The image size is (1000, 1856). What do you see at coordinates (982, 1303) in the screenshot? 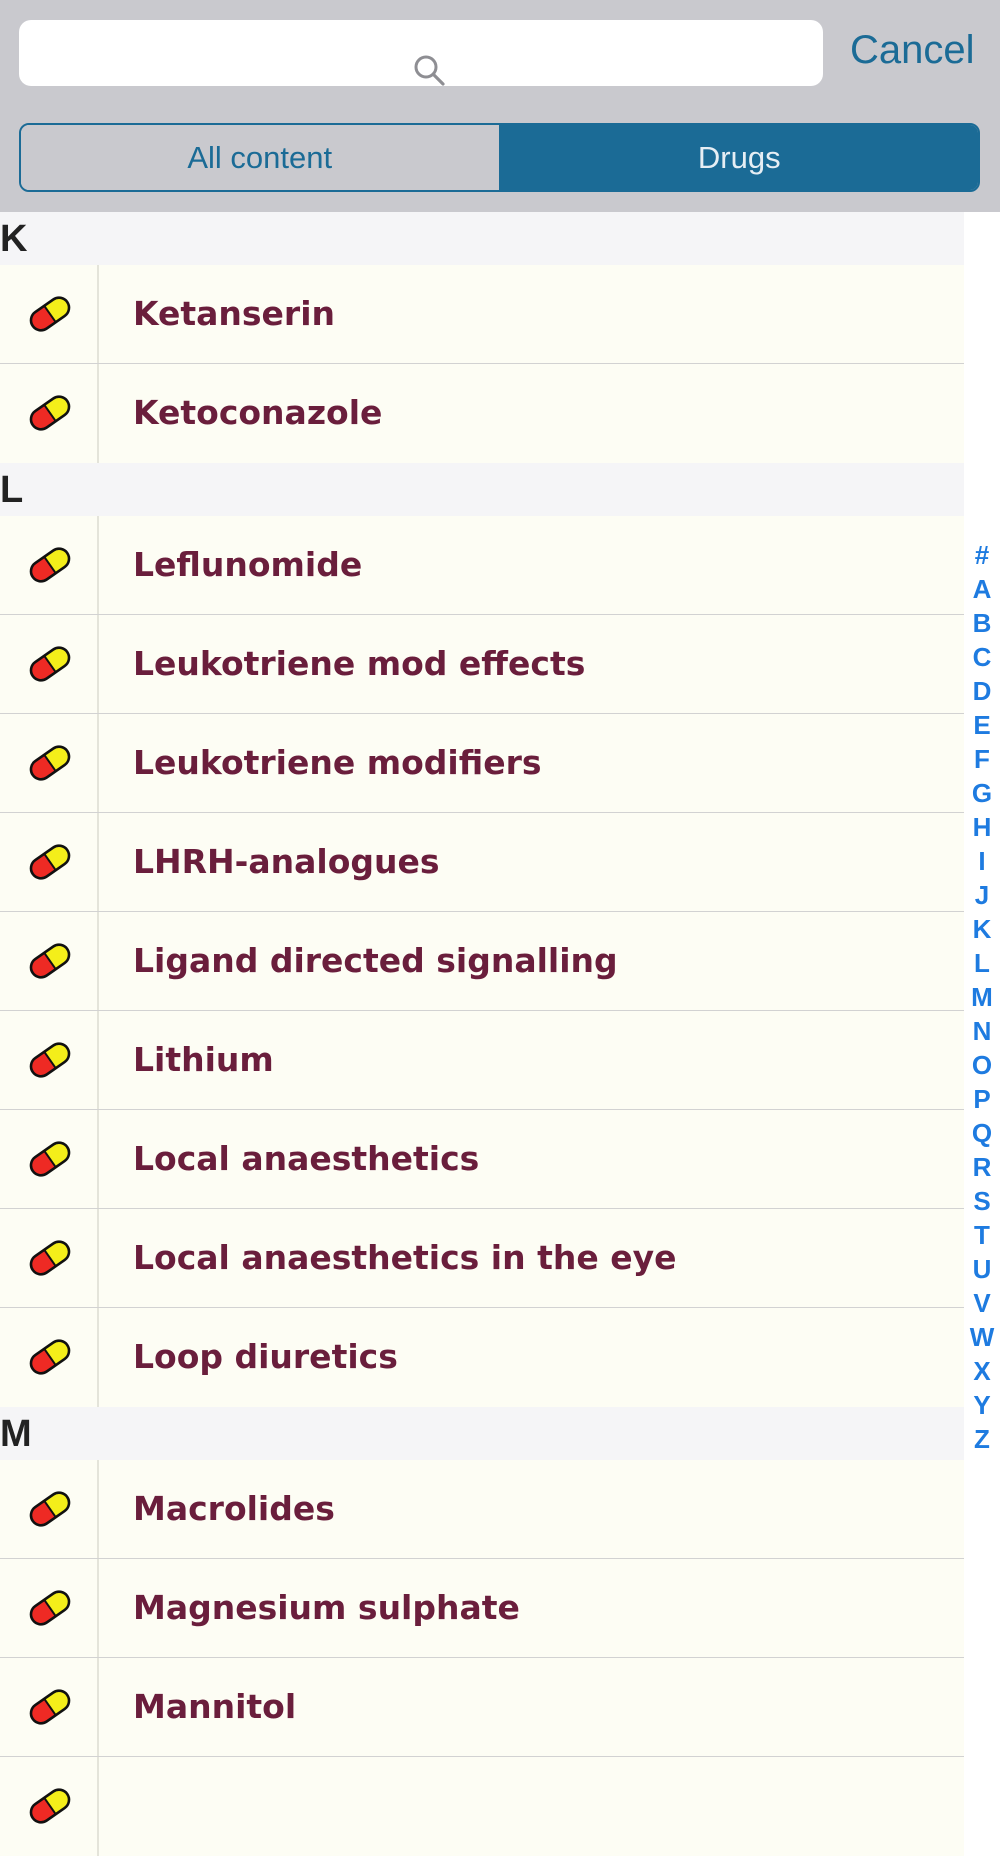
I see `index-letter: V` at bounding box center [982, 1303].